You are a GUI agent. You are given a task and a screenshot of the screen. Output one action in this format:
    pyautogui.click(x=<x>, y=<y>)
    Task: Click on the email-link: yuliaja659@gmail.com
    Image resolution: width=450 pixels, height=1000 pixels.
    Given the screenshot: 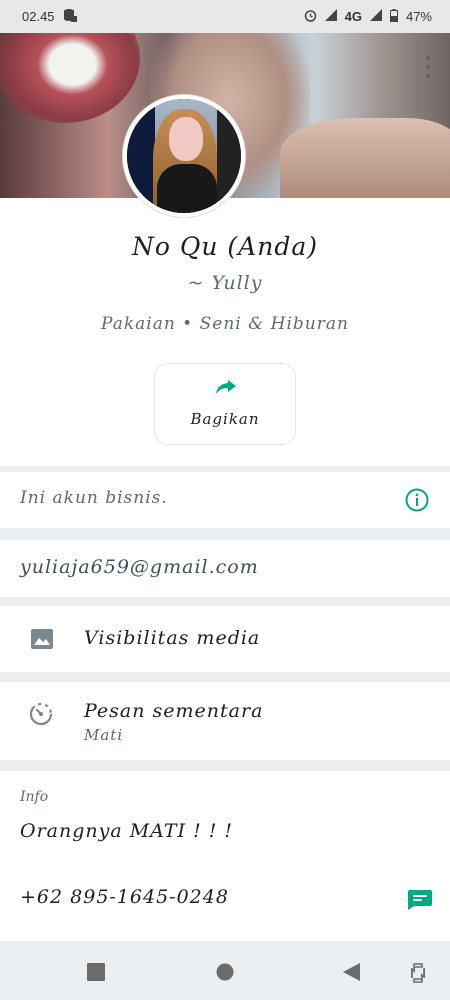 What is the action you would take?
    pyautogui.click(x=139, y=567)
    